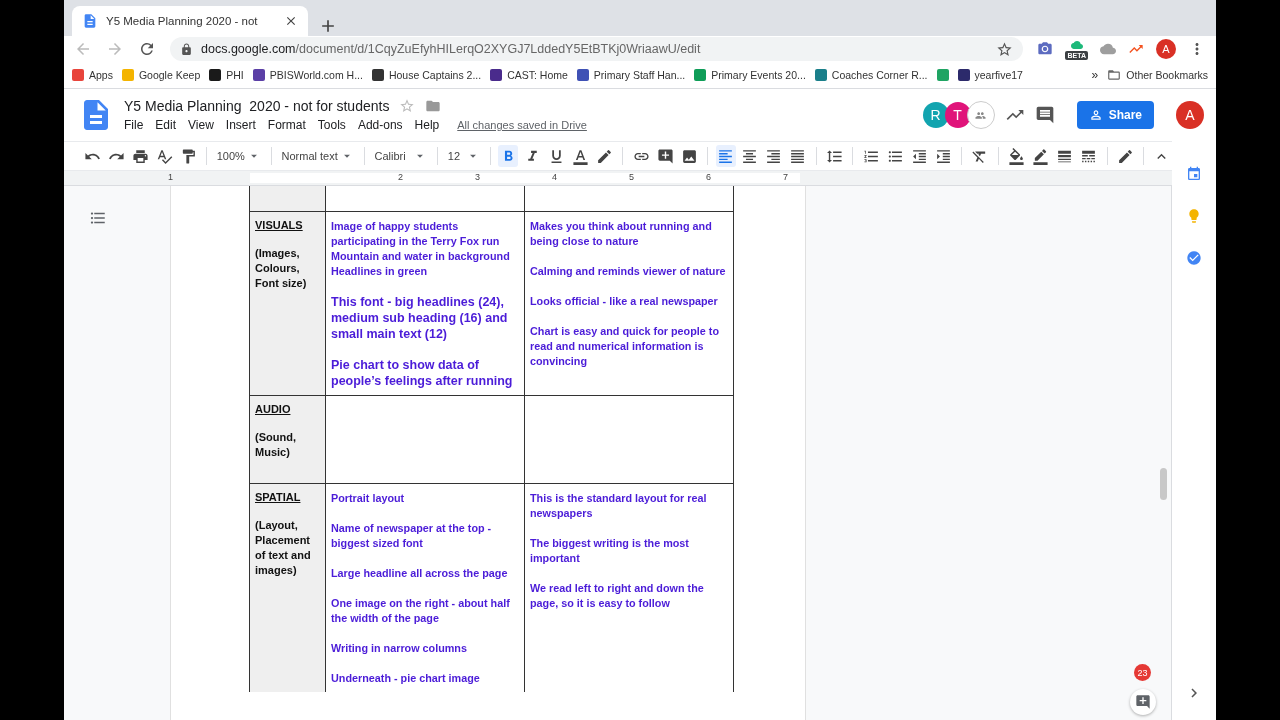 The image size is (1280, 720). What do you see at coordinates (1045, 49) in the screenshot?
I see `camera-icon` at bounding box center [1045, 49].